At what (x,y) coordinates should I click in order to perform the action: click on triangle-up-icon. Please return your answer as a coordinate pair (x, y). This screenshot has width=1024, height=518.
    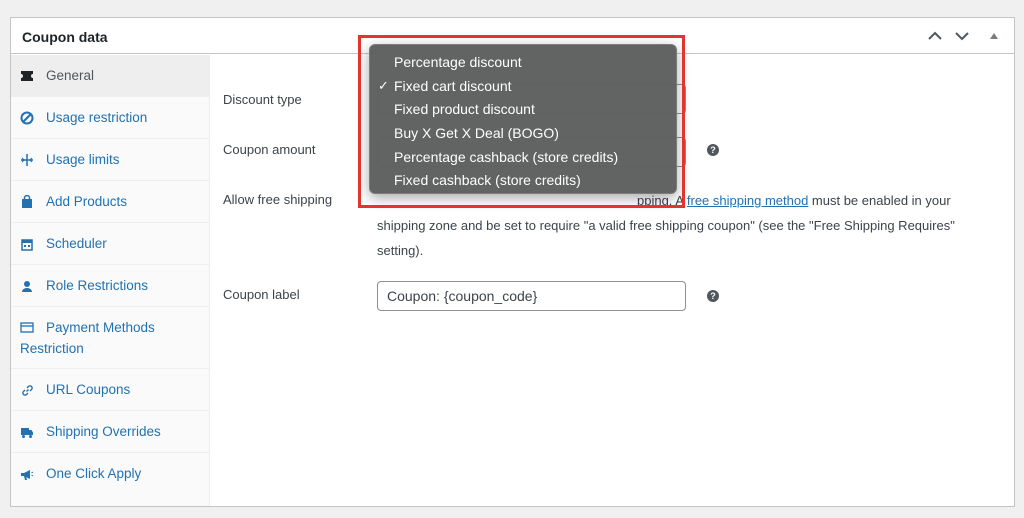
    Looking at the image, I should click on (994, 36).